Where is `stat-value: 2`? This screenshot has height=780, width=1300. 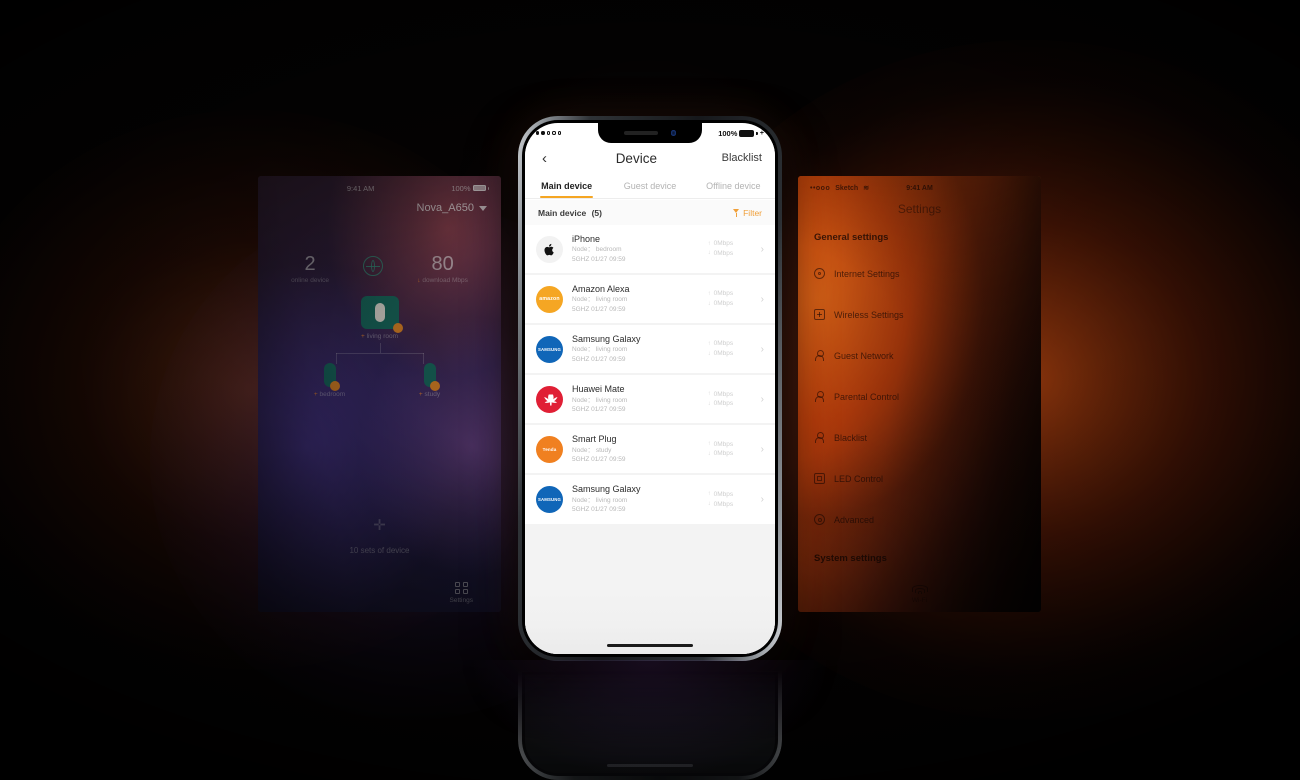 stat-value: 2 is located at coordinates (310, 264).